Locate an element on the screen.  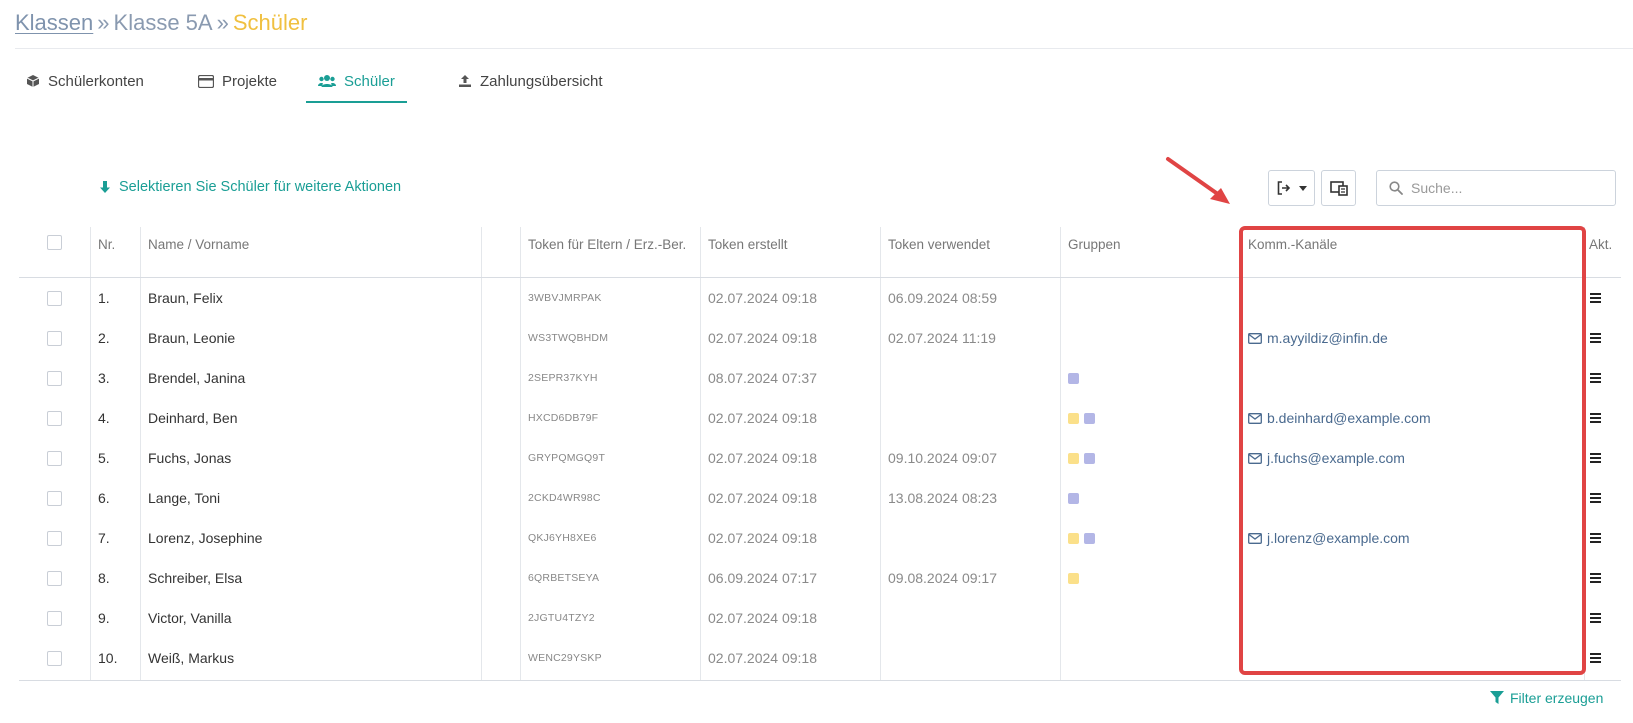
group-badges is located at coordinates (1084, 418).